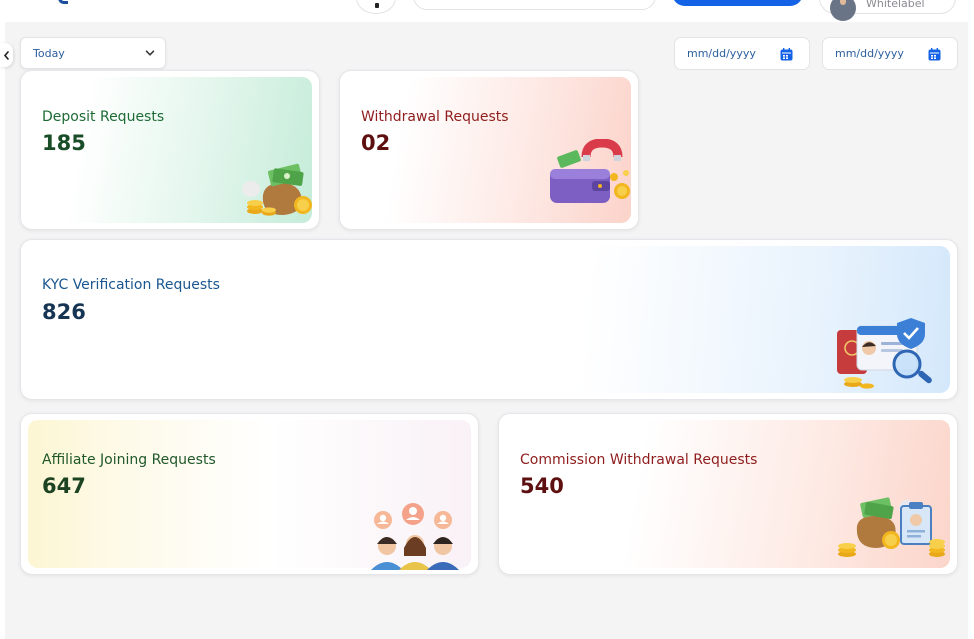  I want to click on card-value: 540, so click(542, 486).